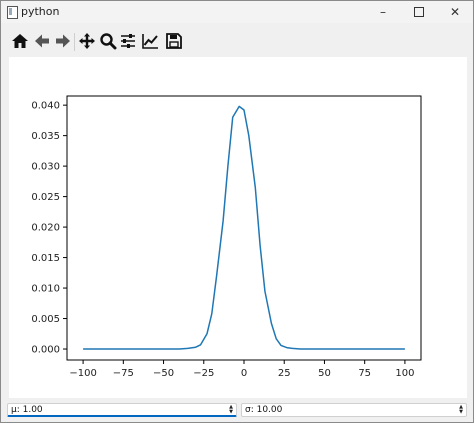  Describe the element at coordinates (27, 410) in the screenshot. I see `mu-value: µ: 1.00` at that location.